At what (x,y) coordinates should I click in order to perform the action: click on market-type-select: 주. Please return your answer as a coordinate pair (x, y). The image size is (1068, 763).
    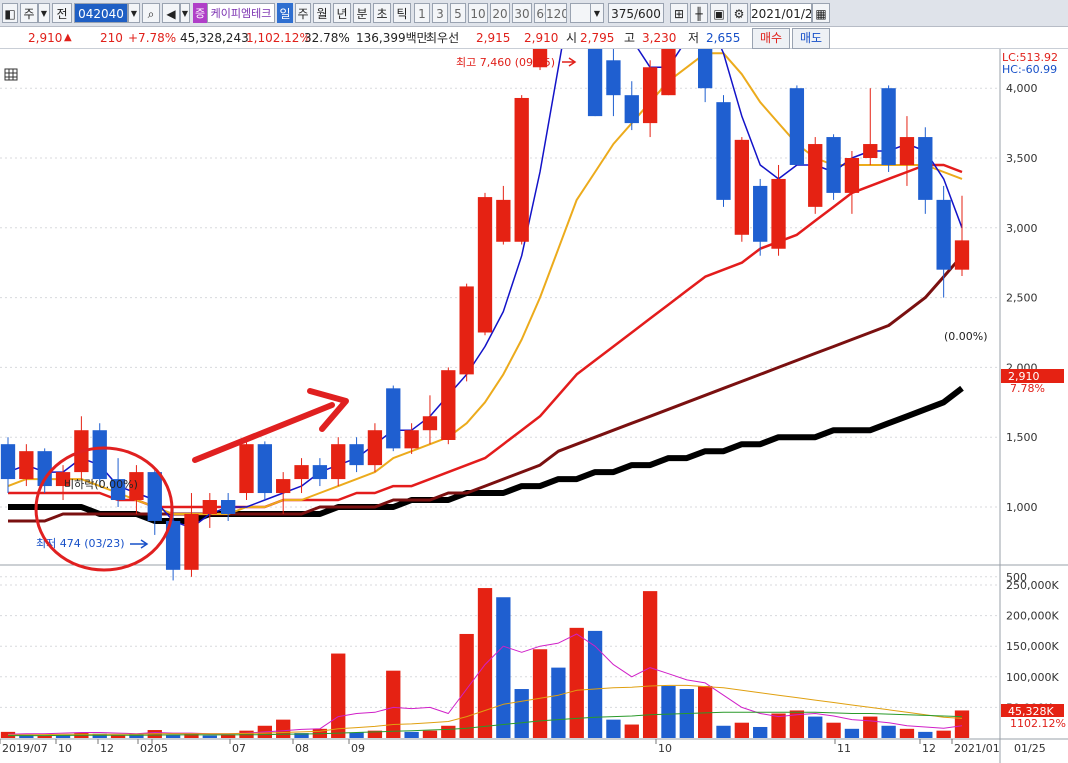
    Looking at the image, I should click on (29, 13).